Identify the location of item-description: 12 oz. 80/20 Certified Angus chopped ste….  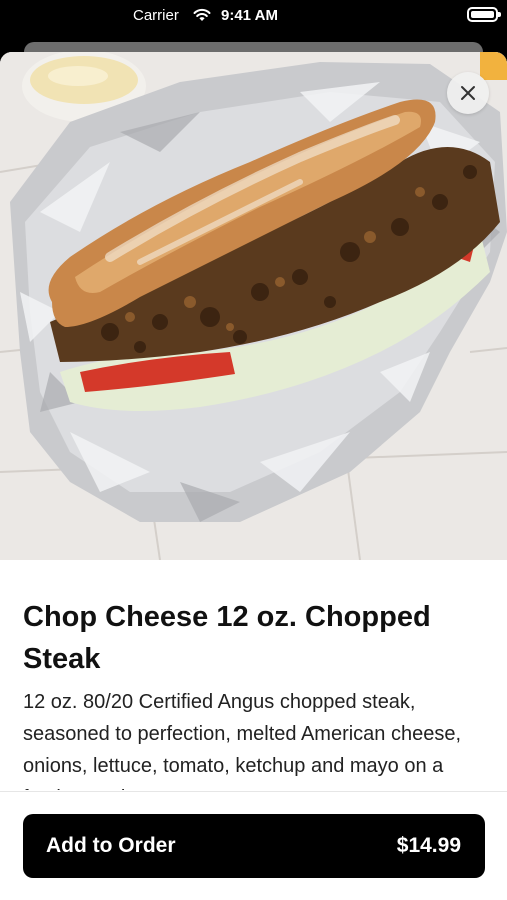
(242, 740).